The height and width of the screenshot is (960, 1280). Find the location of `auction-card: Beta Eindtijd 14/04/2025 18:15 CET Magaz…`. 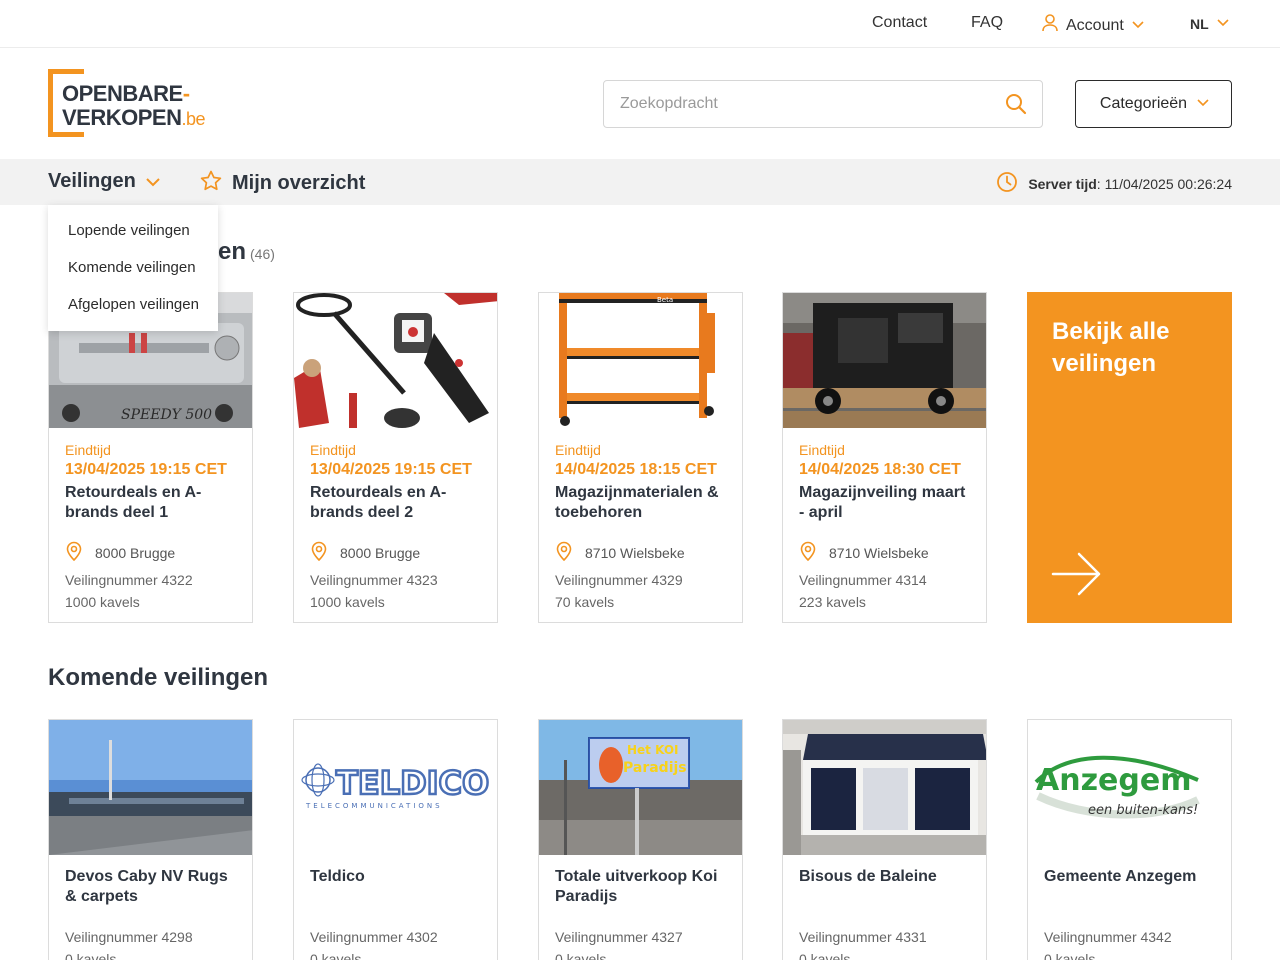

auction-card: Beta Eindtijd 14/04/2025 18:15 CET Magaz… is located at coordinates (640, 457).